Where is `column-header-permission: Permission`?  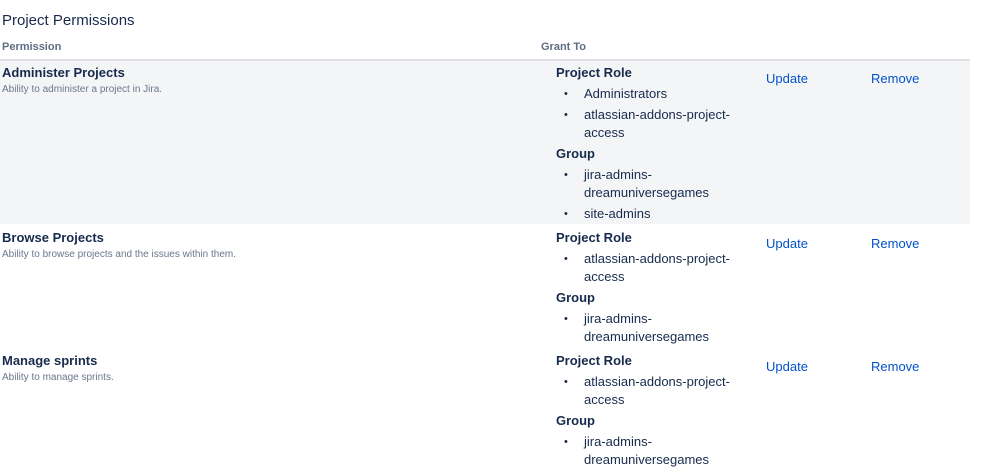
column-header-permission: Permission is located at coordinates (32, 47).